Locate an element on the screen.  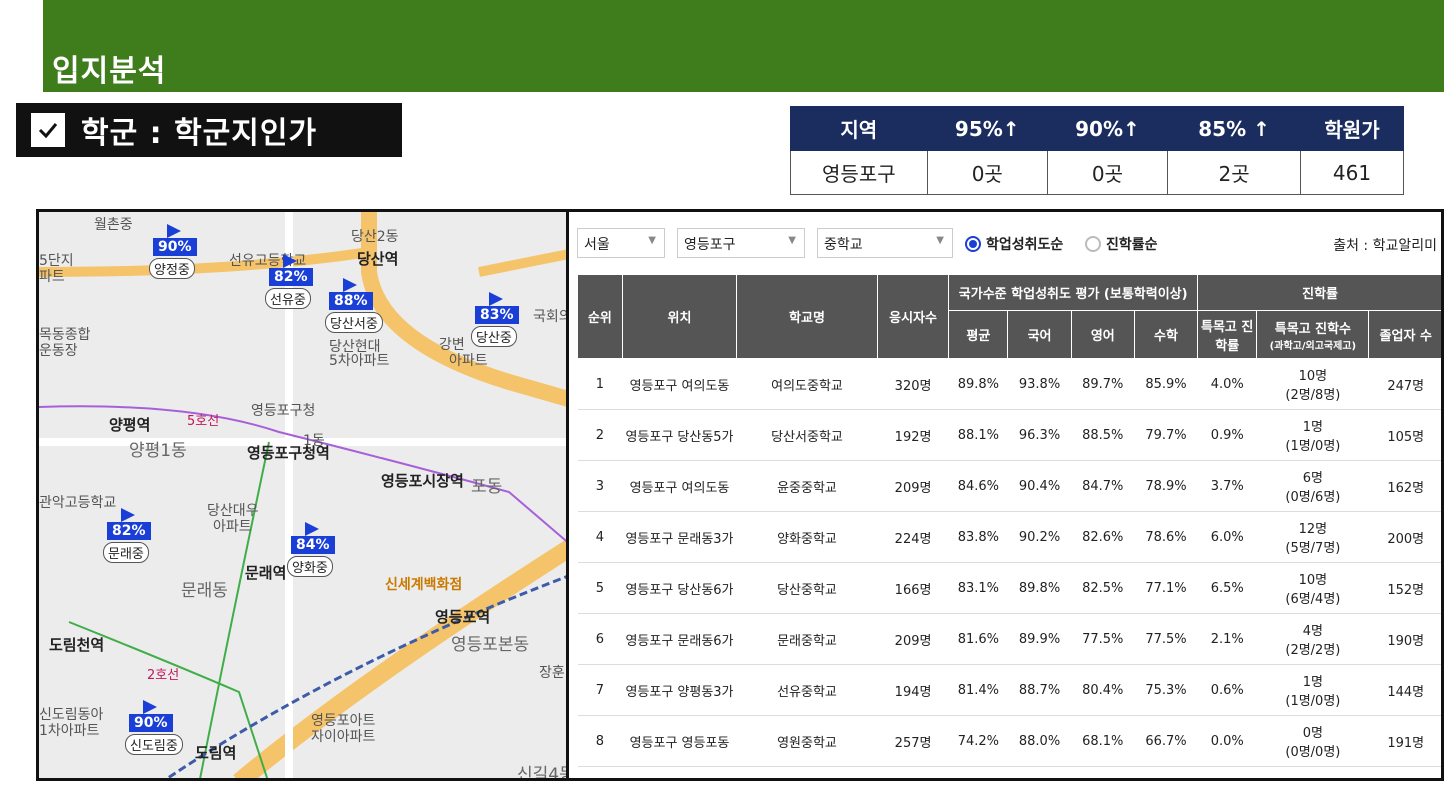
cell-math: 78.6% is located at coordinates (1166, 537).